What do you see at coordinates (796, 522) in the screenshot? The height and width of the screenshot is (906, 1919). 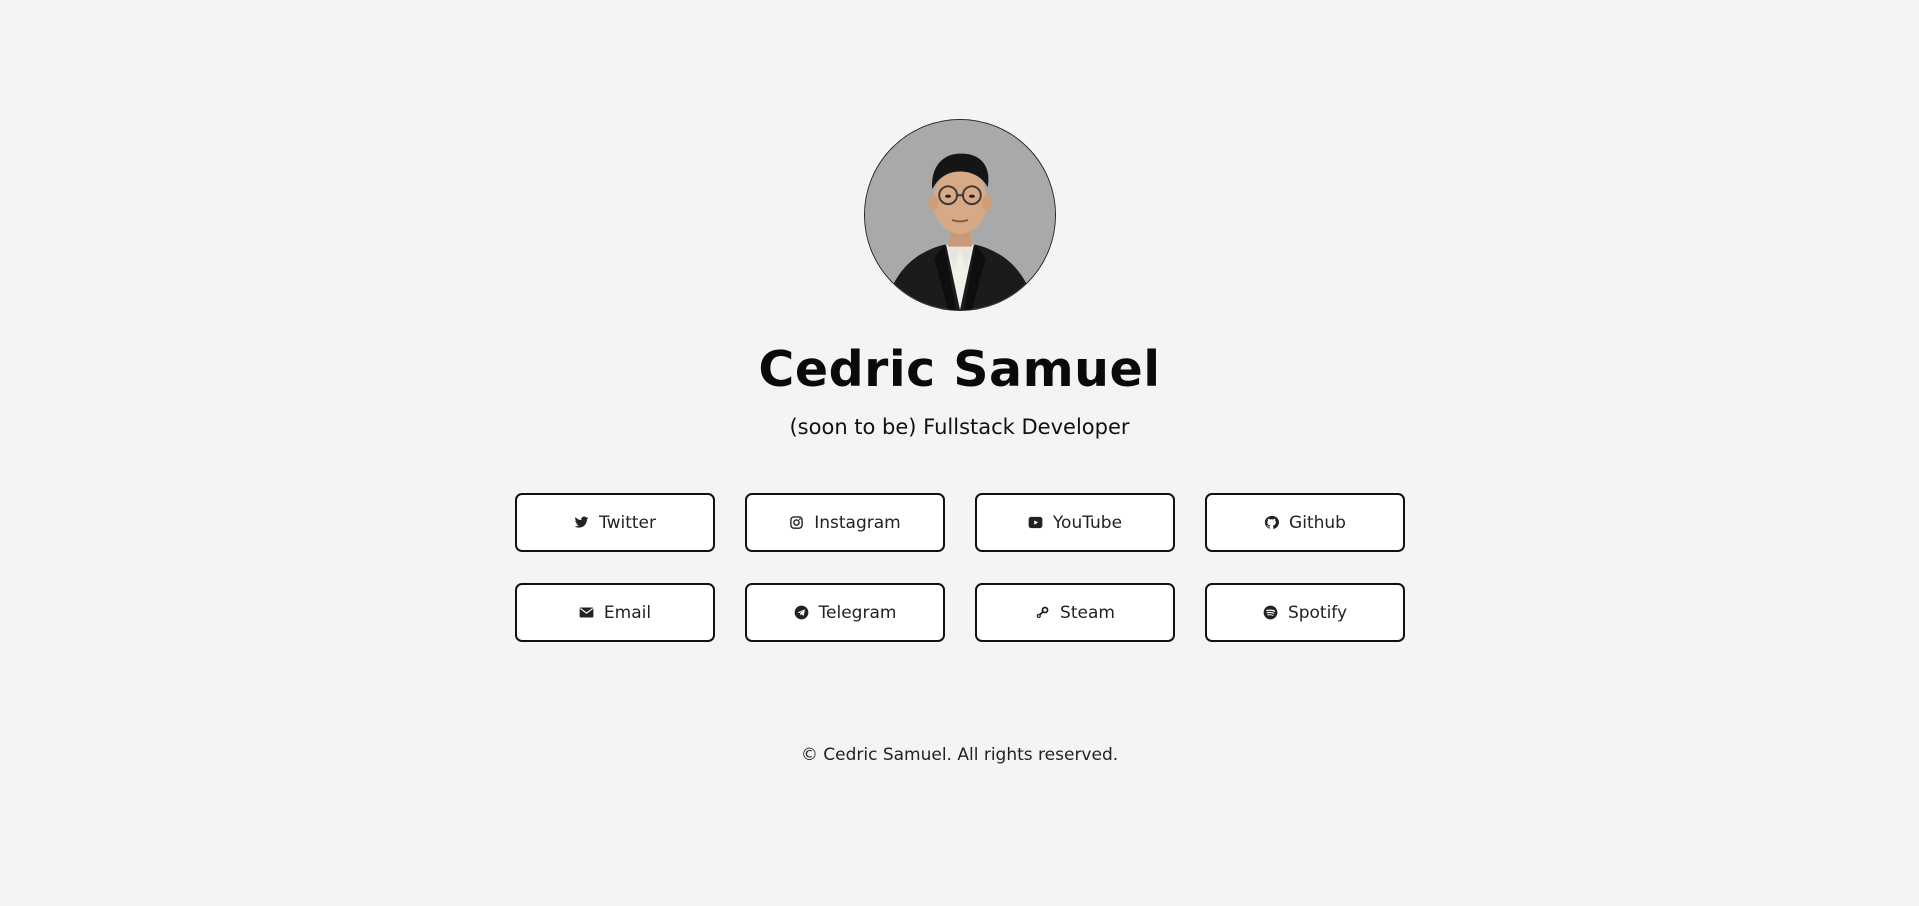 I see `instagram-icon` at bounding box center [796, 522].